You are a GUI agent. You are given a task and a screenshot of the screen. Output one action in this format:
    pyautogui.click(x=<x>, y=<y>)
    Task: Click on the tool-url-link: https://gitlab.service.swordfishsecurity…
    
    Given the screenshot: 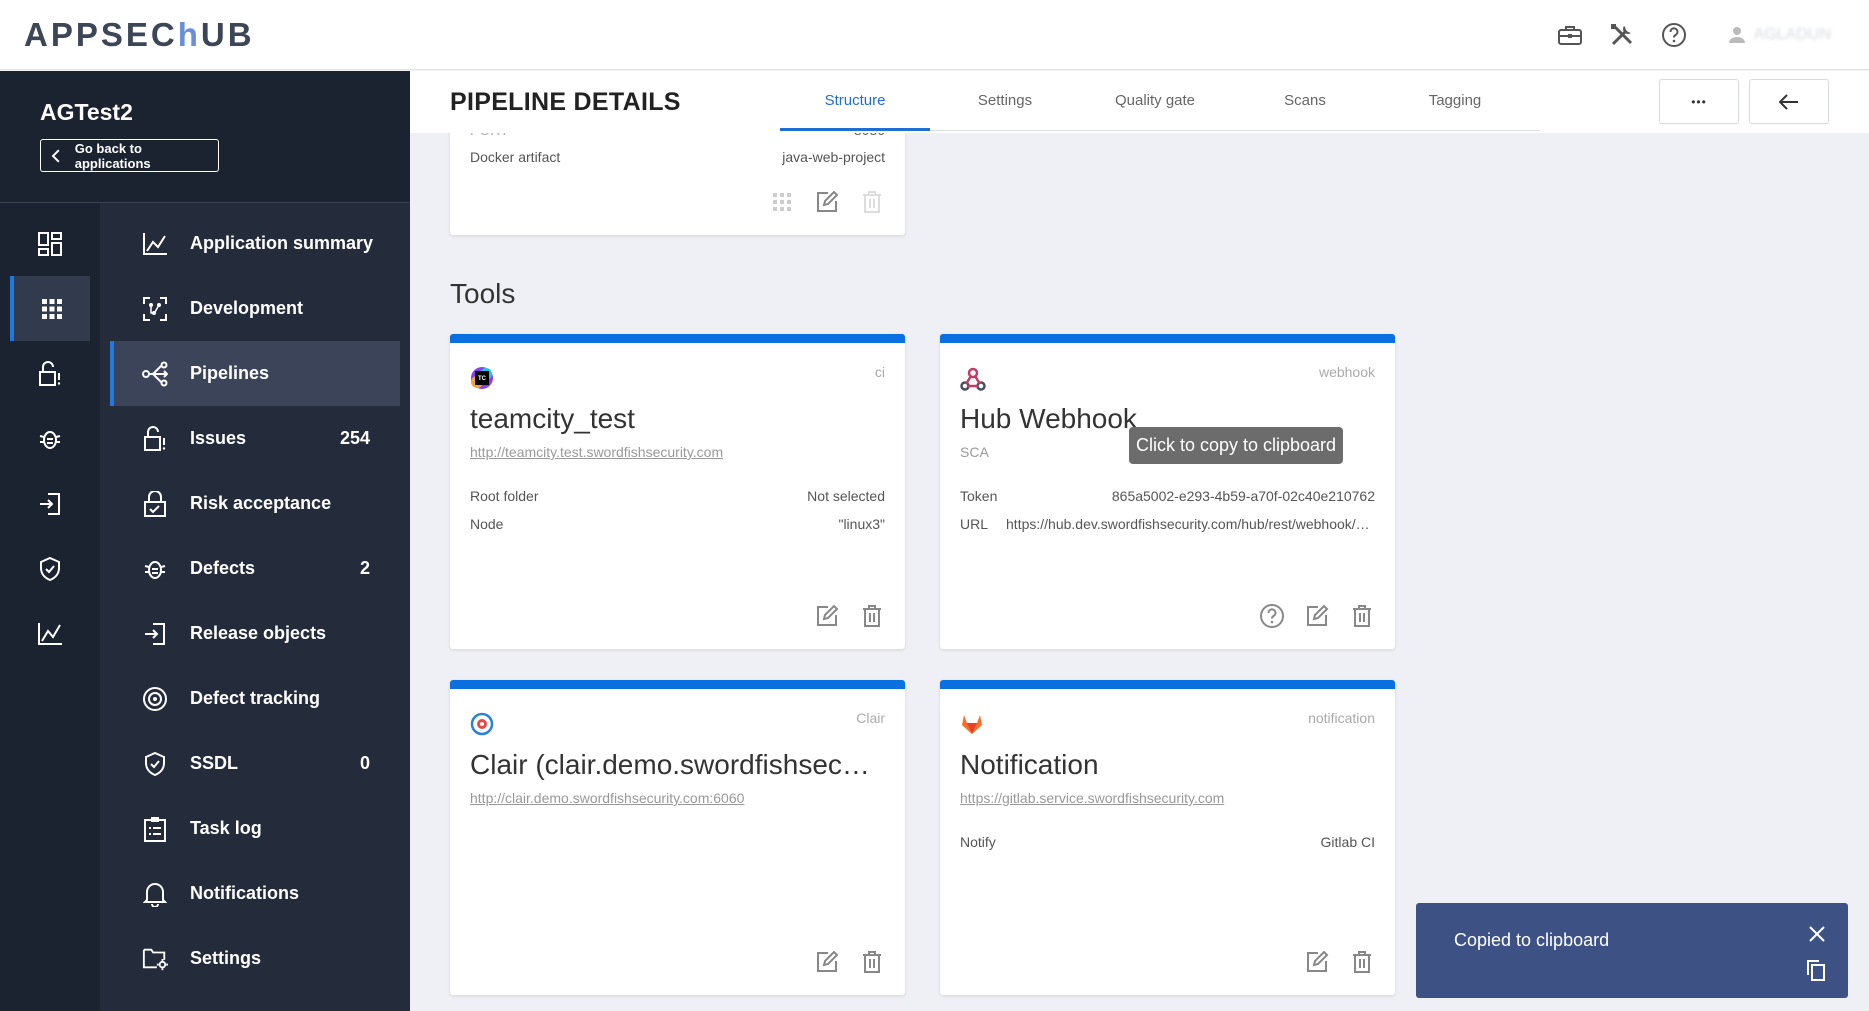 What is the action you would take?
    pyautogui.click(x=1092, y=798)
    